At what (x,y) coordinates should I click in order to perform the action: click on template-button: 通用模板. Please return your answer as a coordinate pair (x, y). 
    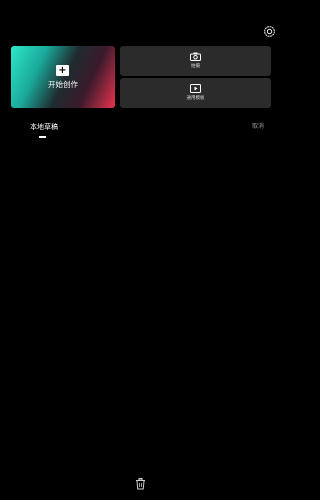
    Looking at the image, I should click on (195, 93).